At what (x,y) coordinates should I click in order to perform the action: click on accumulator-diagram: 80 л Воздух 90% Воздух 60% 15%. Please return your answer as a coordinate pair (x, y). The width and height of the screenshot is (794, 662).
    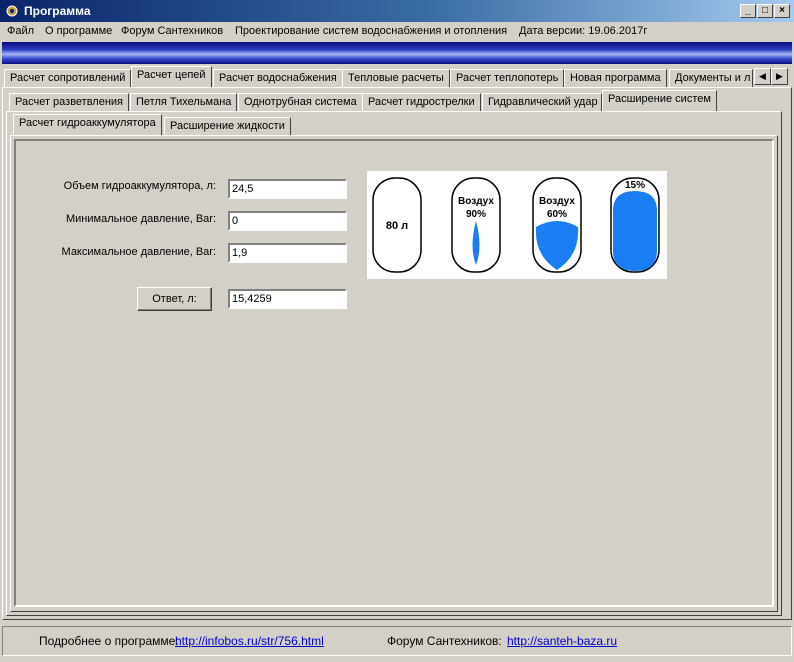
    Looking at the image, I should click on (517, 225).